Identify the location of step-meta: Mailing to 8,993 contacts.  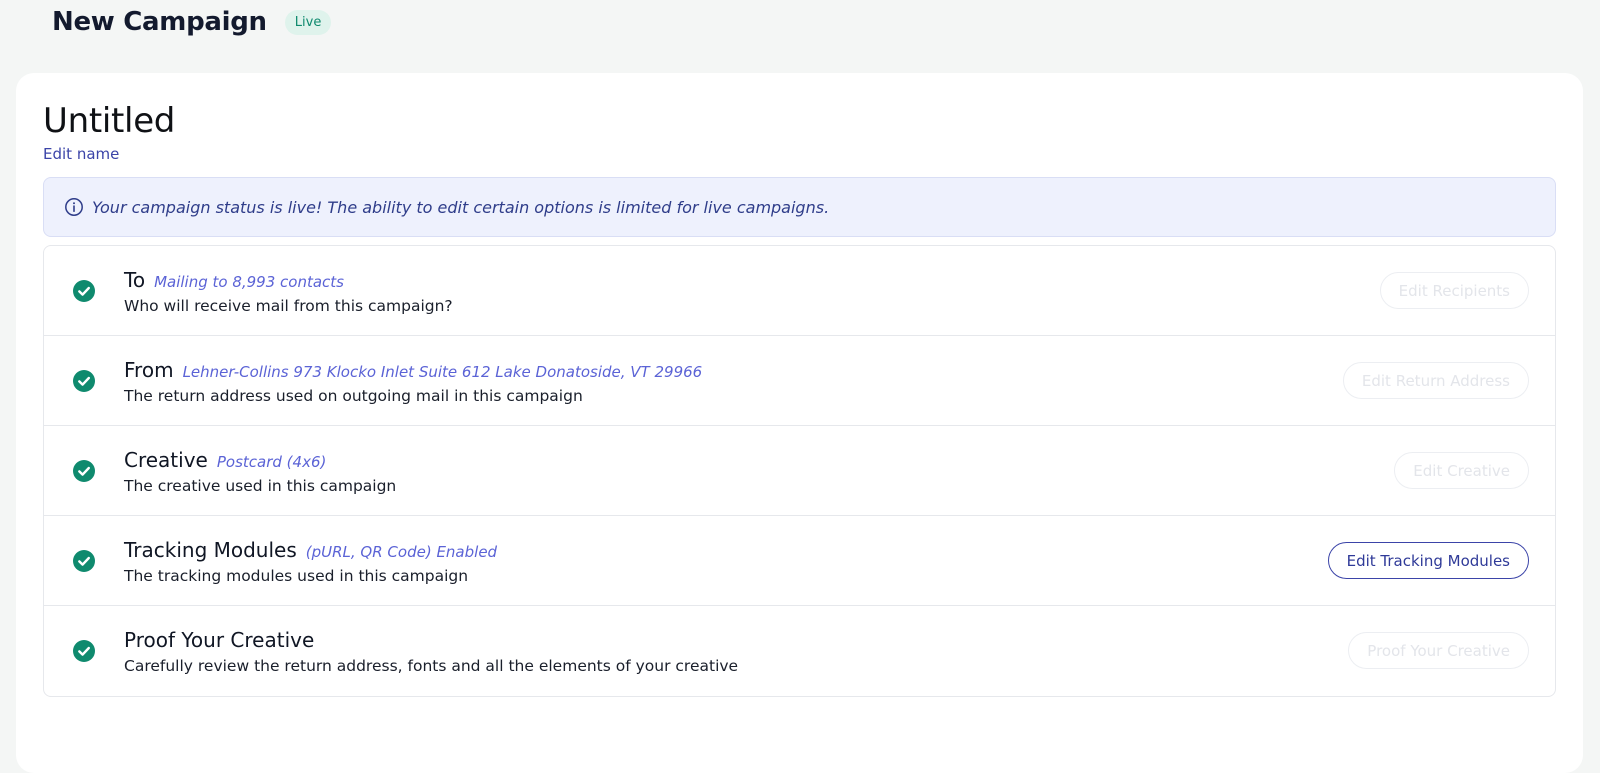
(249, 282).